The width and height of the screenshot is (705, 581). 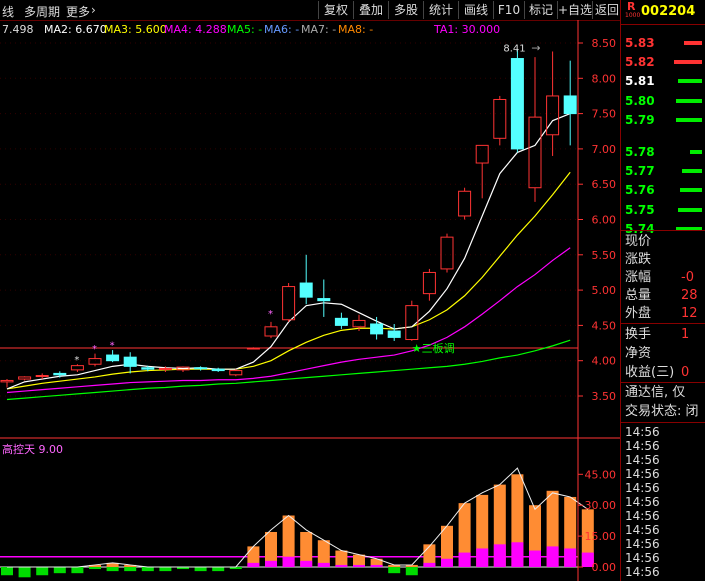 What do you see at coordinates (638, 334) in the screenshot?
I see `quote-field-label: 换手` at bounding box center [638, 334].